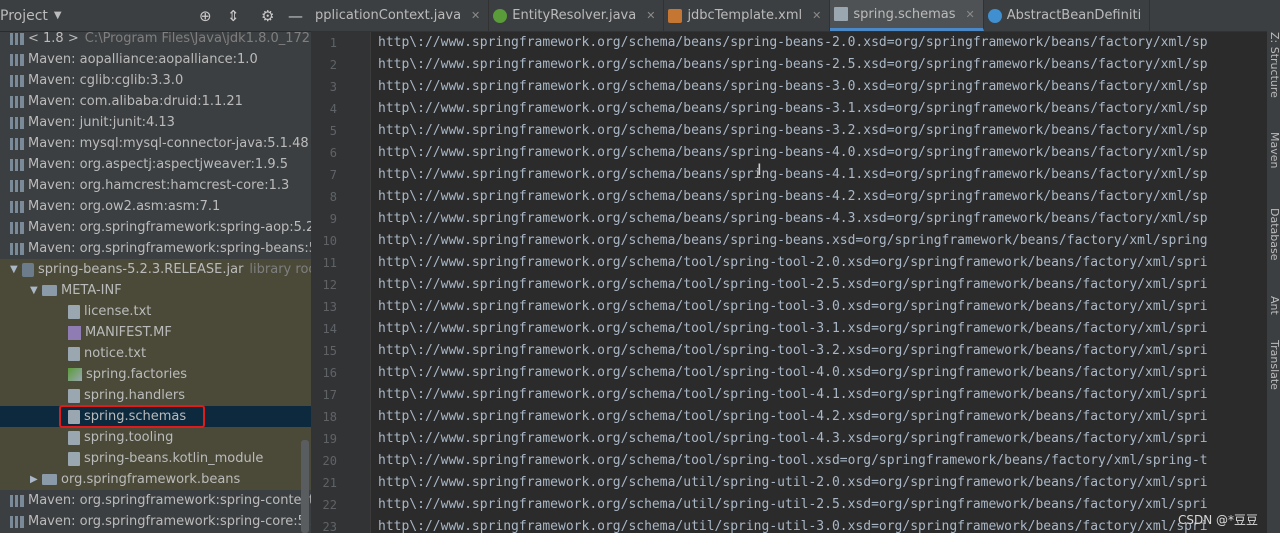 The height and width of the screenshot is (533, 1280). I want to click on line-number: 1, so click(333, 43).